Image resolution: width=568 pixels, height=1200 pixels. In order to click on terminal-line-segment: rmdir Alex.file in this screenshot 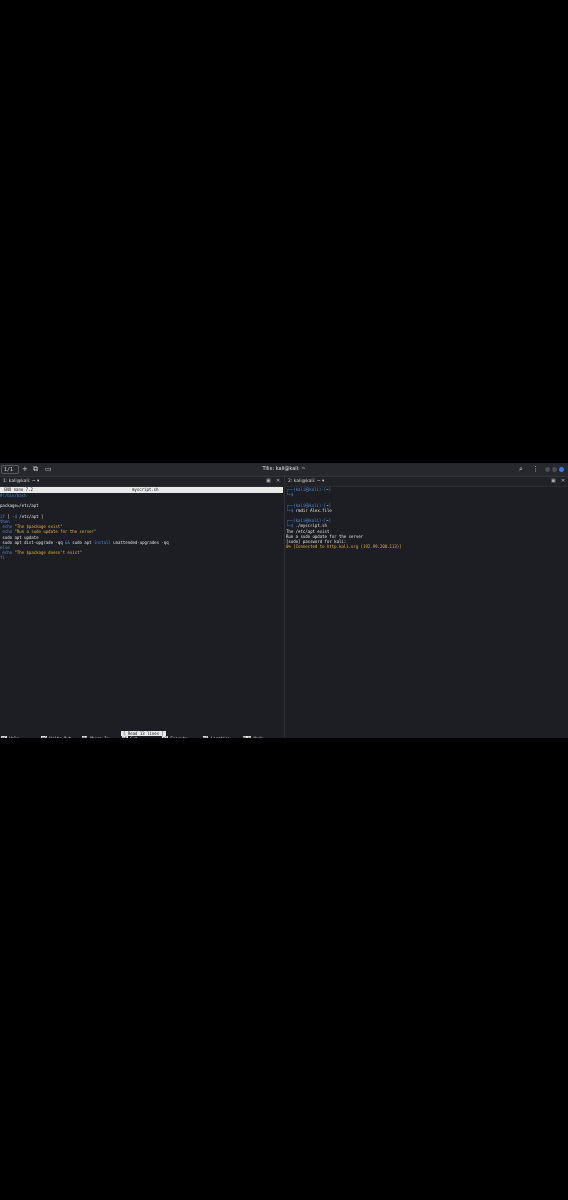, I will do `click(312, 510)`.